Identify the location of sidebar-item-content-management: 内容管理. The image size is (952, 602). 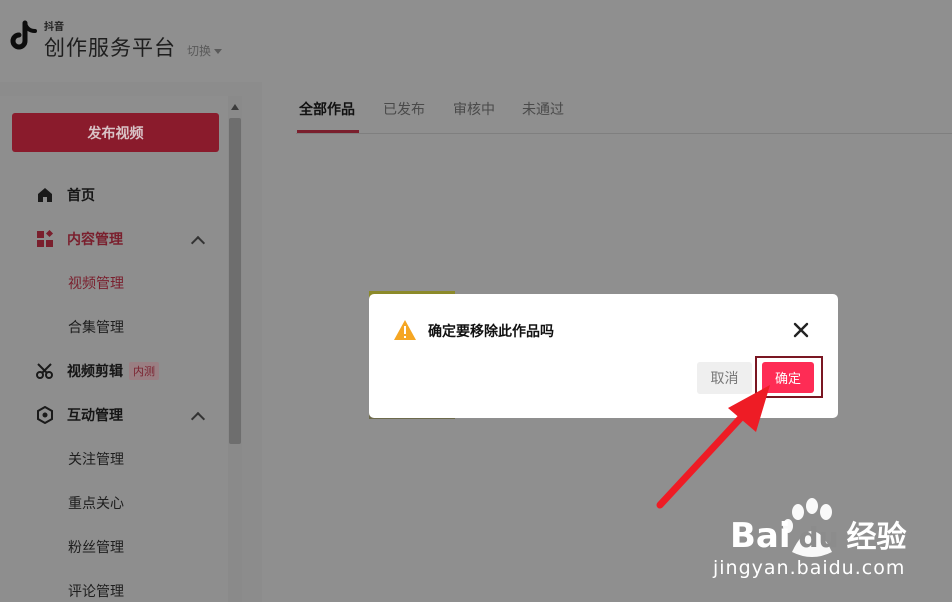
(79, 239).